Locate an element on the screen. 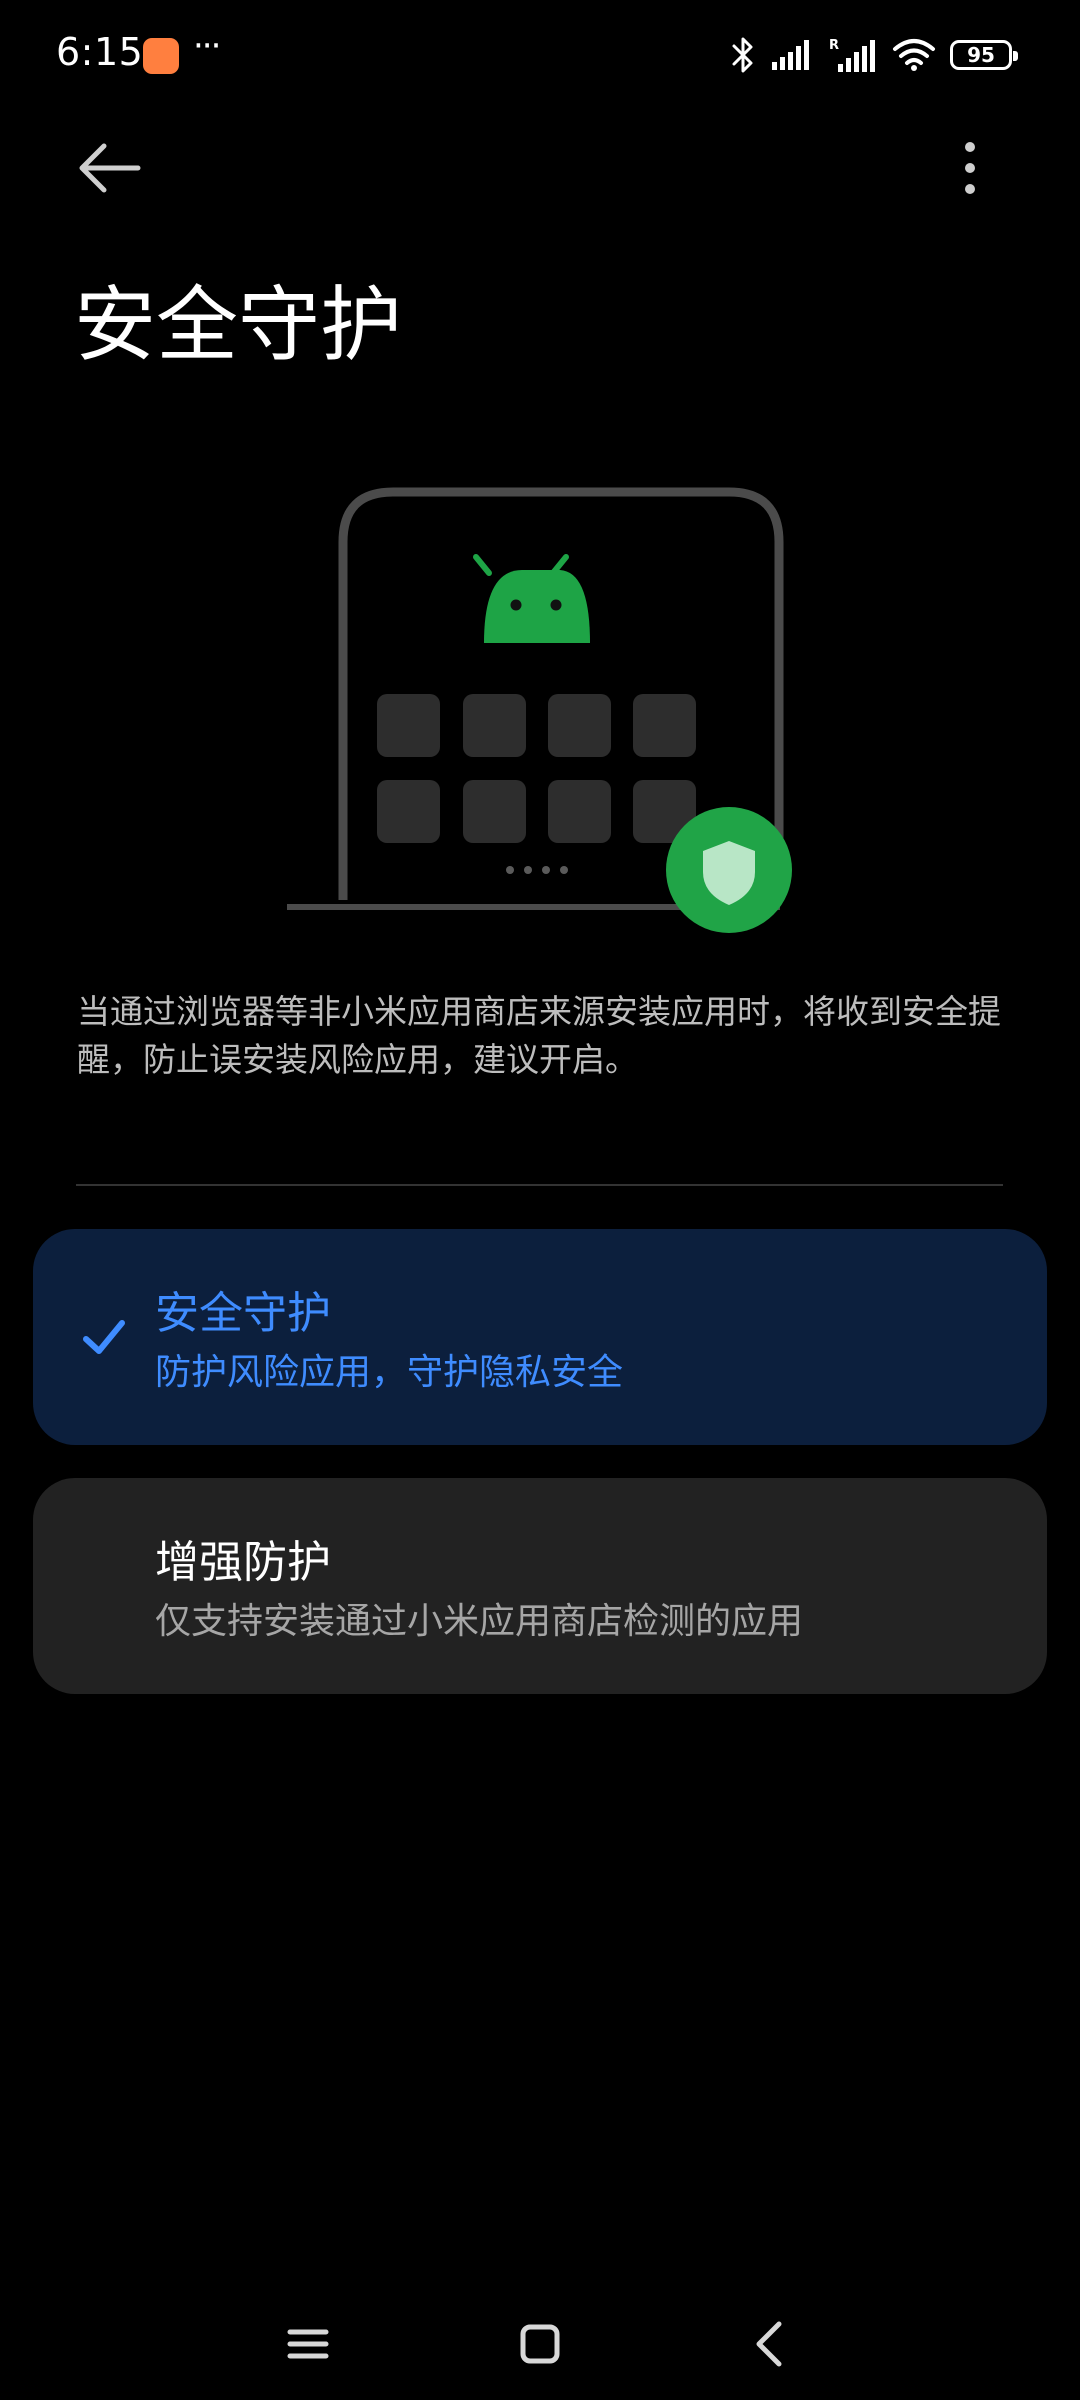  bluetooth-icon is located at coordinates (742, 55).